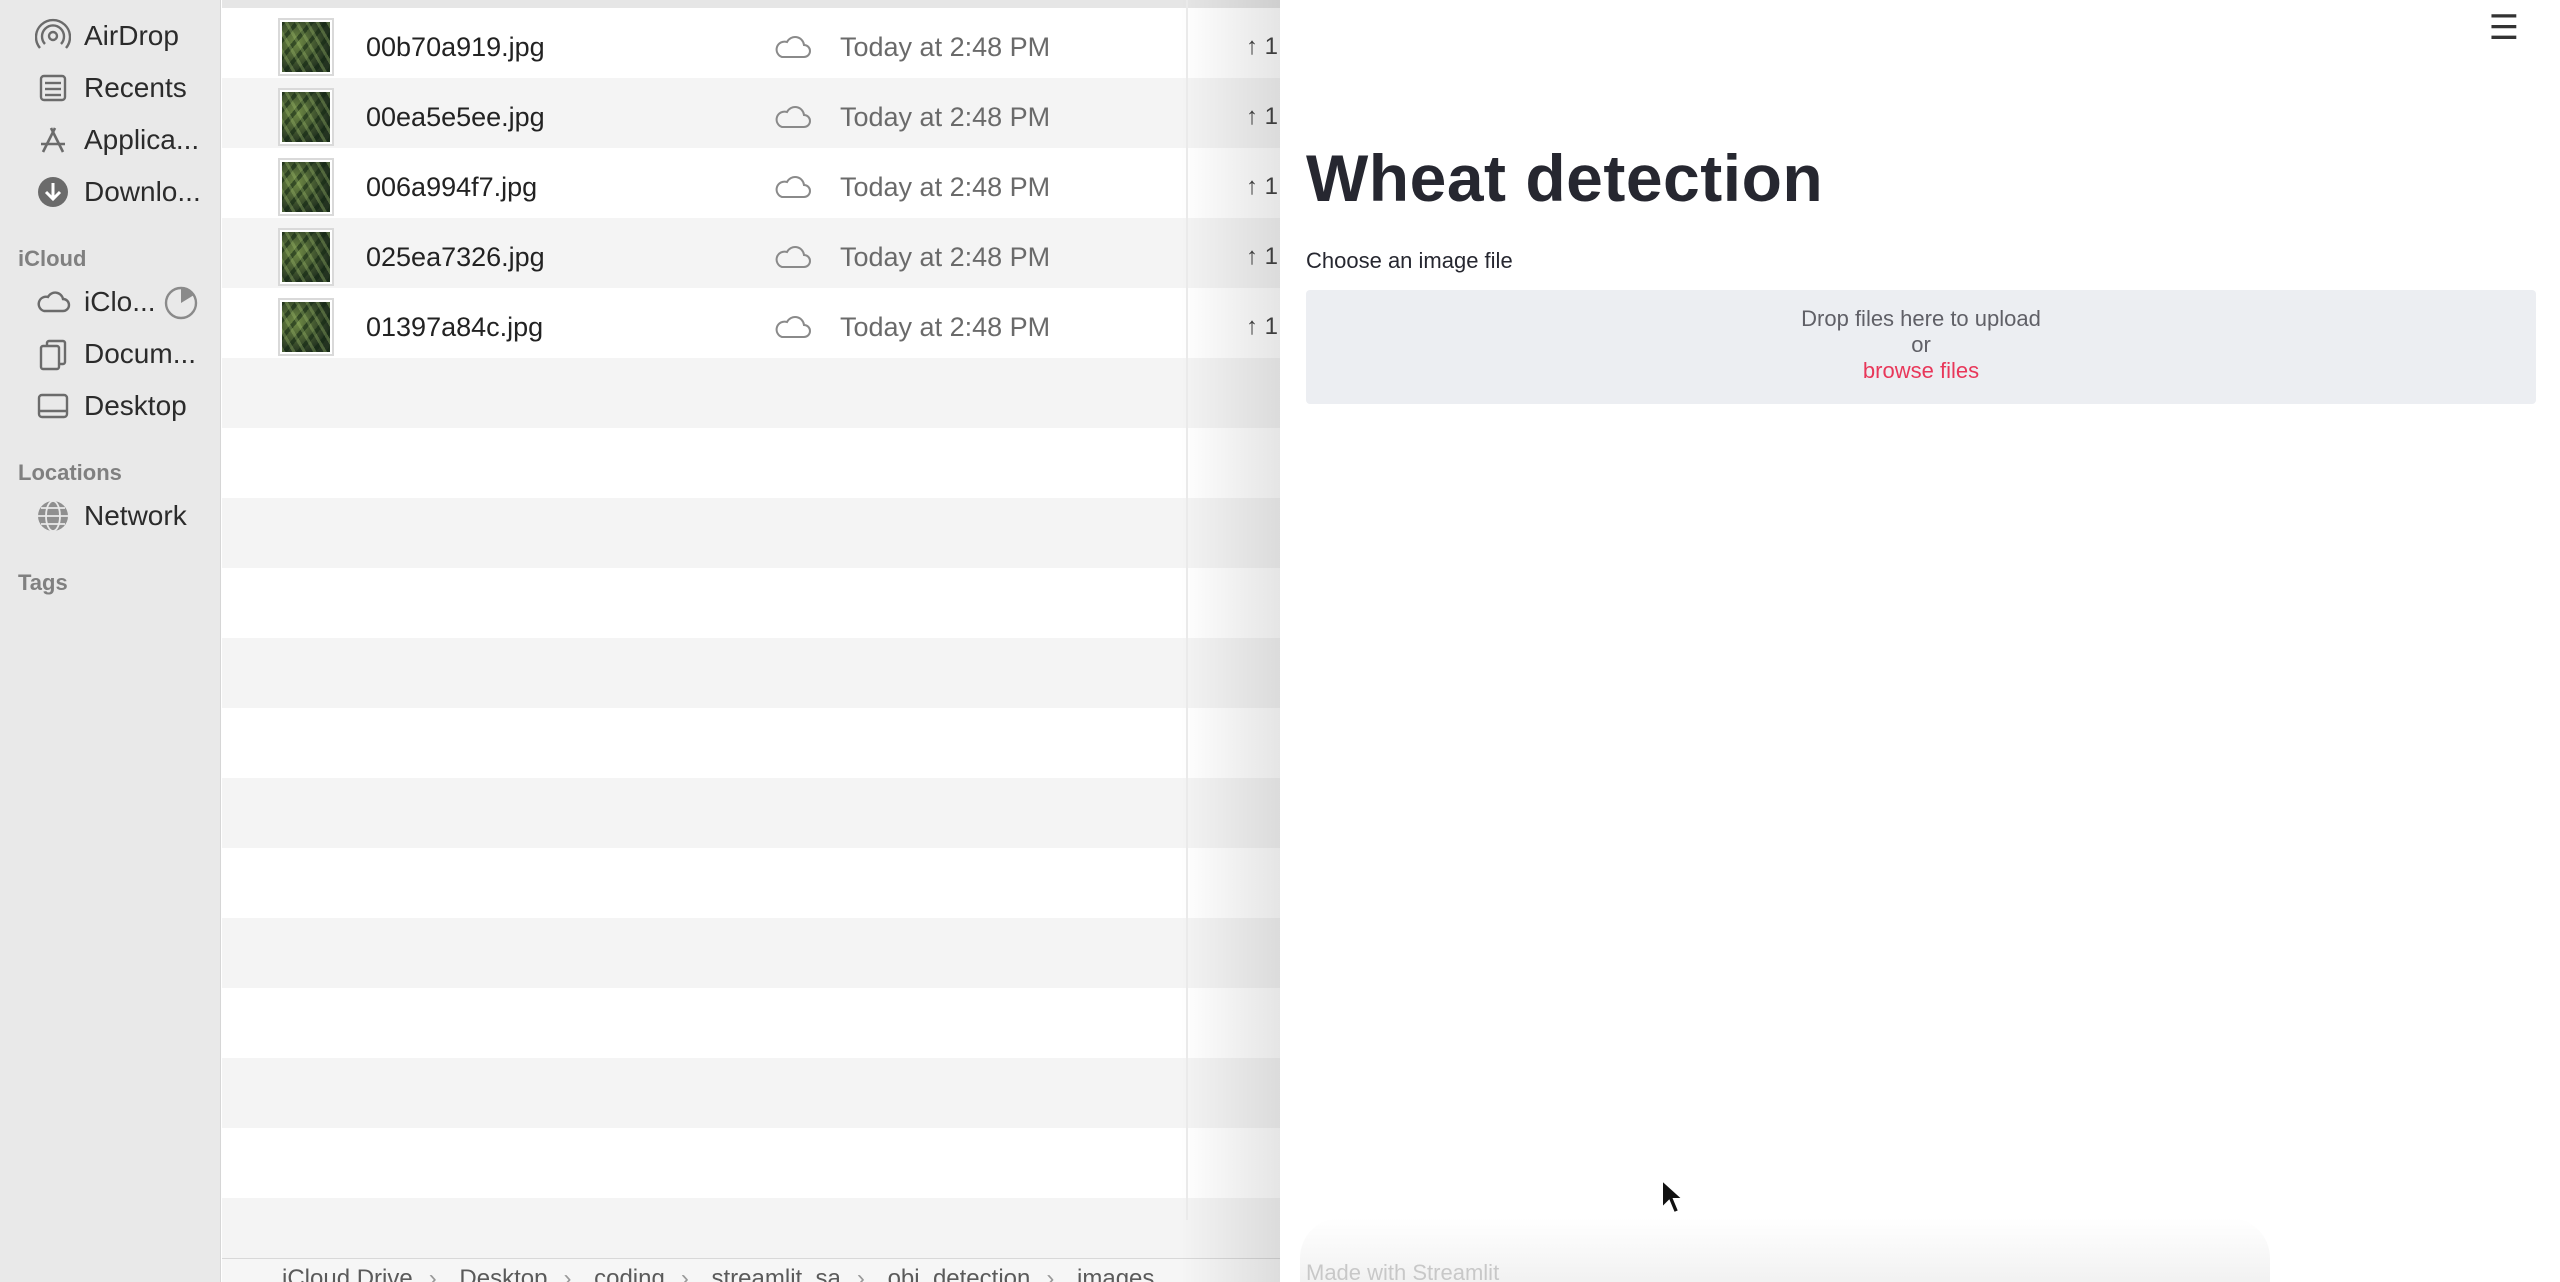 This screenshot has width=2560, height=1282. What do you see at coordinates (455, 46) in the screenshot?
I see `file-name: 00b70a919.jpg` at bounding box center [455, 46].